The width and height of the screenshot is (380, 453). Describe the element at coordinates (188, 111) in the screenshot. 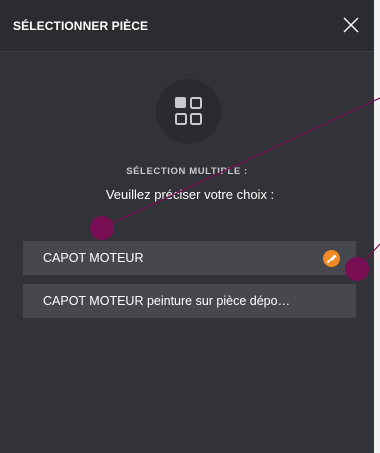

I see `grid-icon` at that location.